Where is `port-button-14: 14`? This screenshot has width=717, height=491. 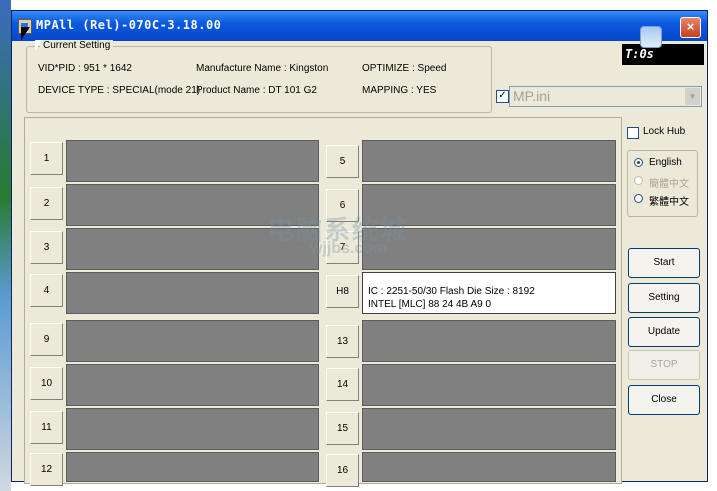 port-button-14: 14 is located at coordinates (342, 384).